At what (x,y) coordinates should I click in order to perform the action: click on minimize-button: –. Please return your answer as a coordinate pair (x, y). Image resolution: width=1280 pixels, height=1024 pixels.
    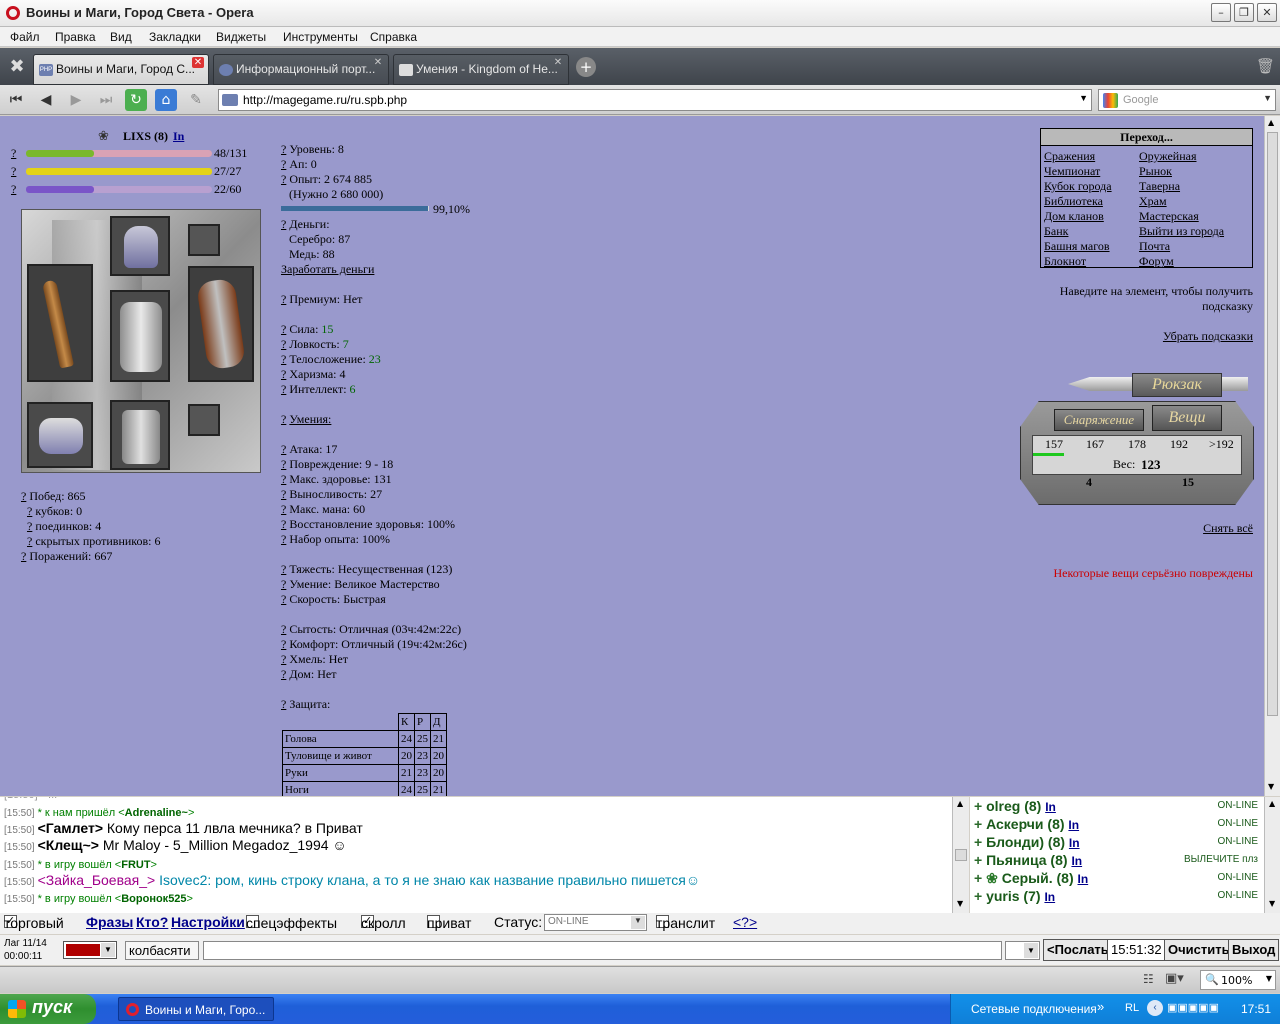
    Looking at the image, I should click on (1221, 12).